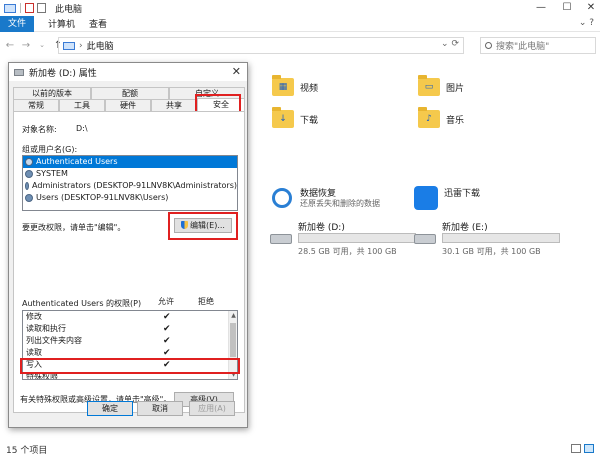  What do you see at coordinates (63, 73) in the screenshot?
I see `dialog-title: 新加卷 (D:) 属性` at bounding box center [63, 73].